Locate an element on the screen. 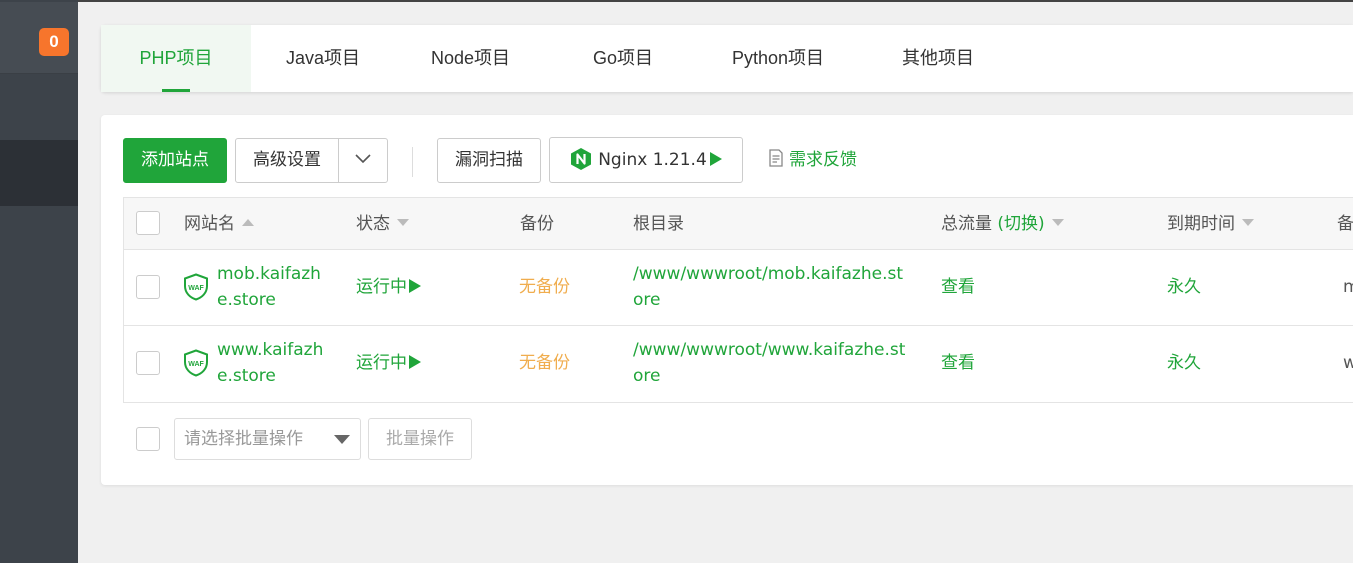  nginx-button: Nginx 1.21.4 is located at coordinates (646, 160).